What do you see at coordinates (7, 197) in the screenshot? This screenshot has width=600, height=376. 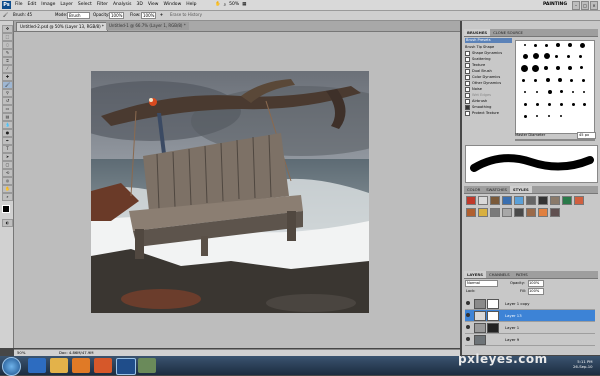 I see `zoom-tool-icon: ⌕` at bounding box center [7, 197].